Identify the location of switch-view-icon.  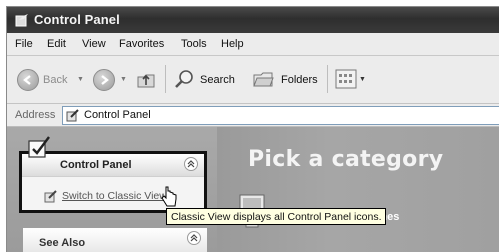
(51, 197).